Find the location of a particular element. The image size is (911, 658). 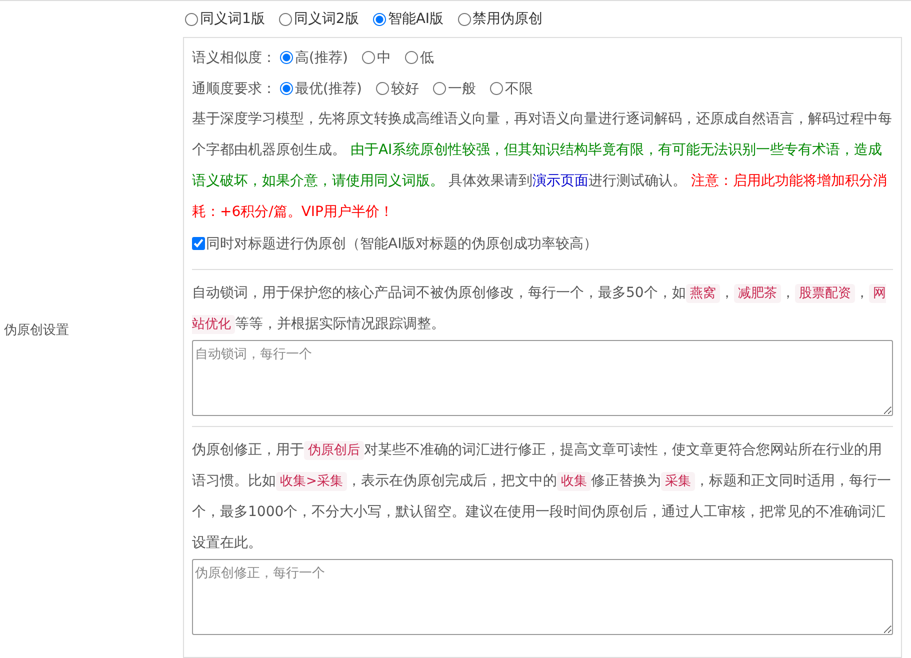

radio-label: 智能AI版 is located at coordinates (416, 19).